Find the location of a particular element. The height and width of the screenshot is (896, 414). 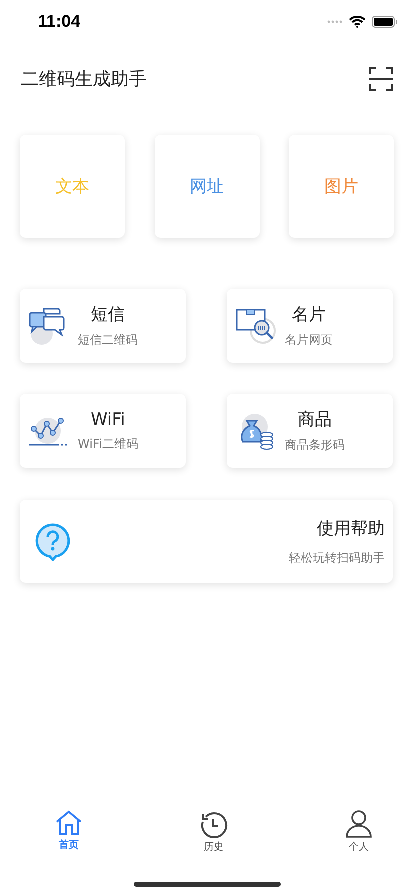

help-card: 使用帮助 轻松玩转扫码助手 is located at coordinates (206, 541).